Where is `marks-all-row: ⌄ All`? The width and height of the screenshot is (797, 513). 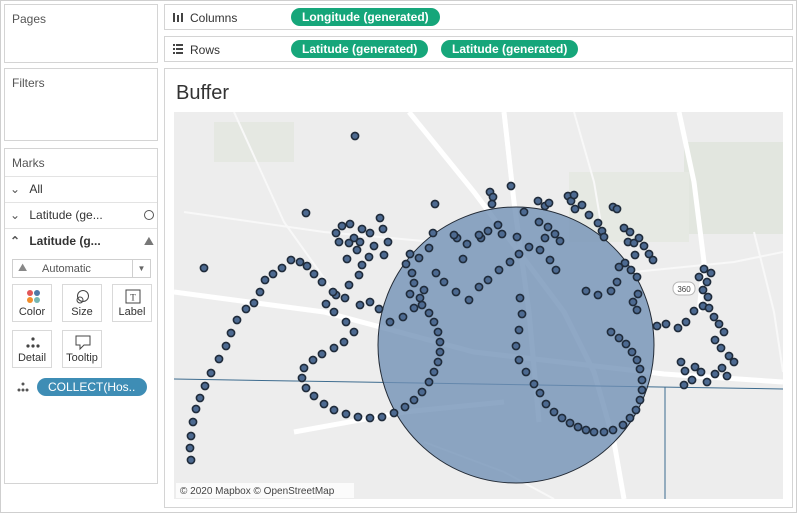
marks-all-row: ⌄ All is located at coordinates (26, 189).